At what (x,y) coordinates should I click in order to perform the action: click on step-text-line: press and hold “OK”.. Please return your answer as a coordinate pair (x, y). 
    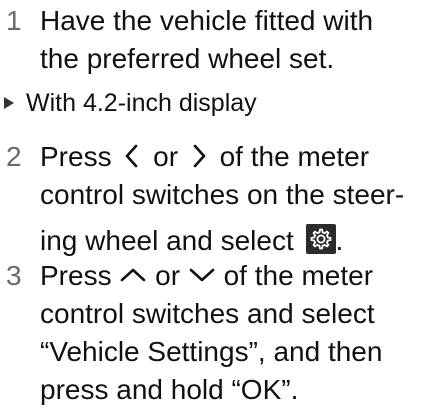
    Looking at the image, I should click on (169, 389).